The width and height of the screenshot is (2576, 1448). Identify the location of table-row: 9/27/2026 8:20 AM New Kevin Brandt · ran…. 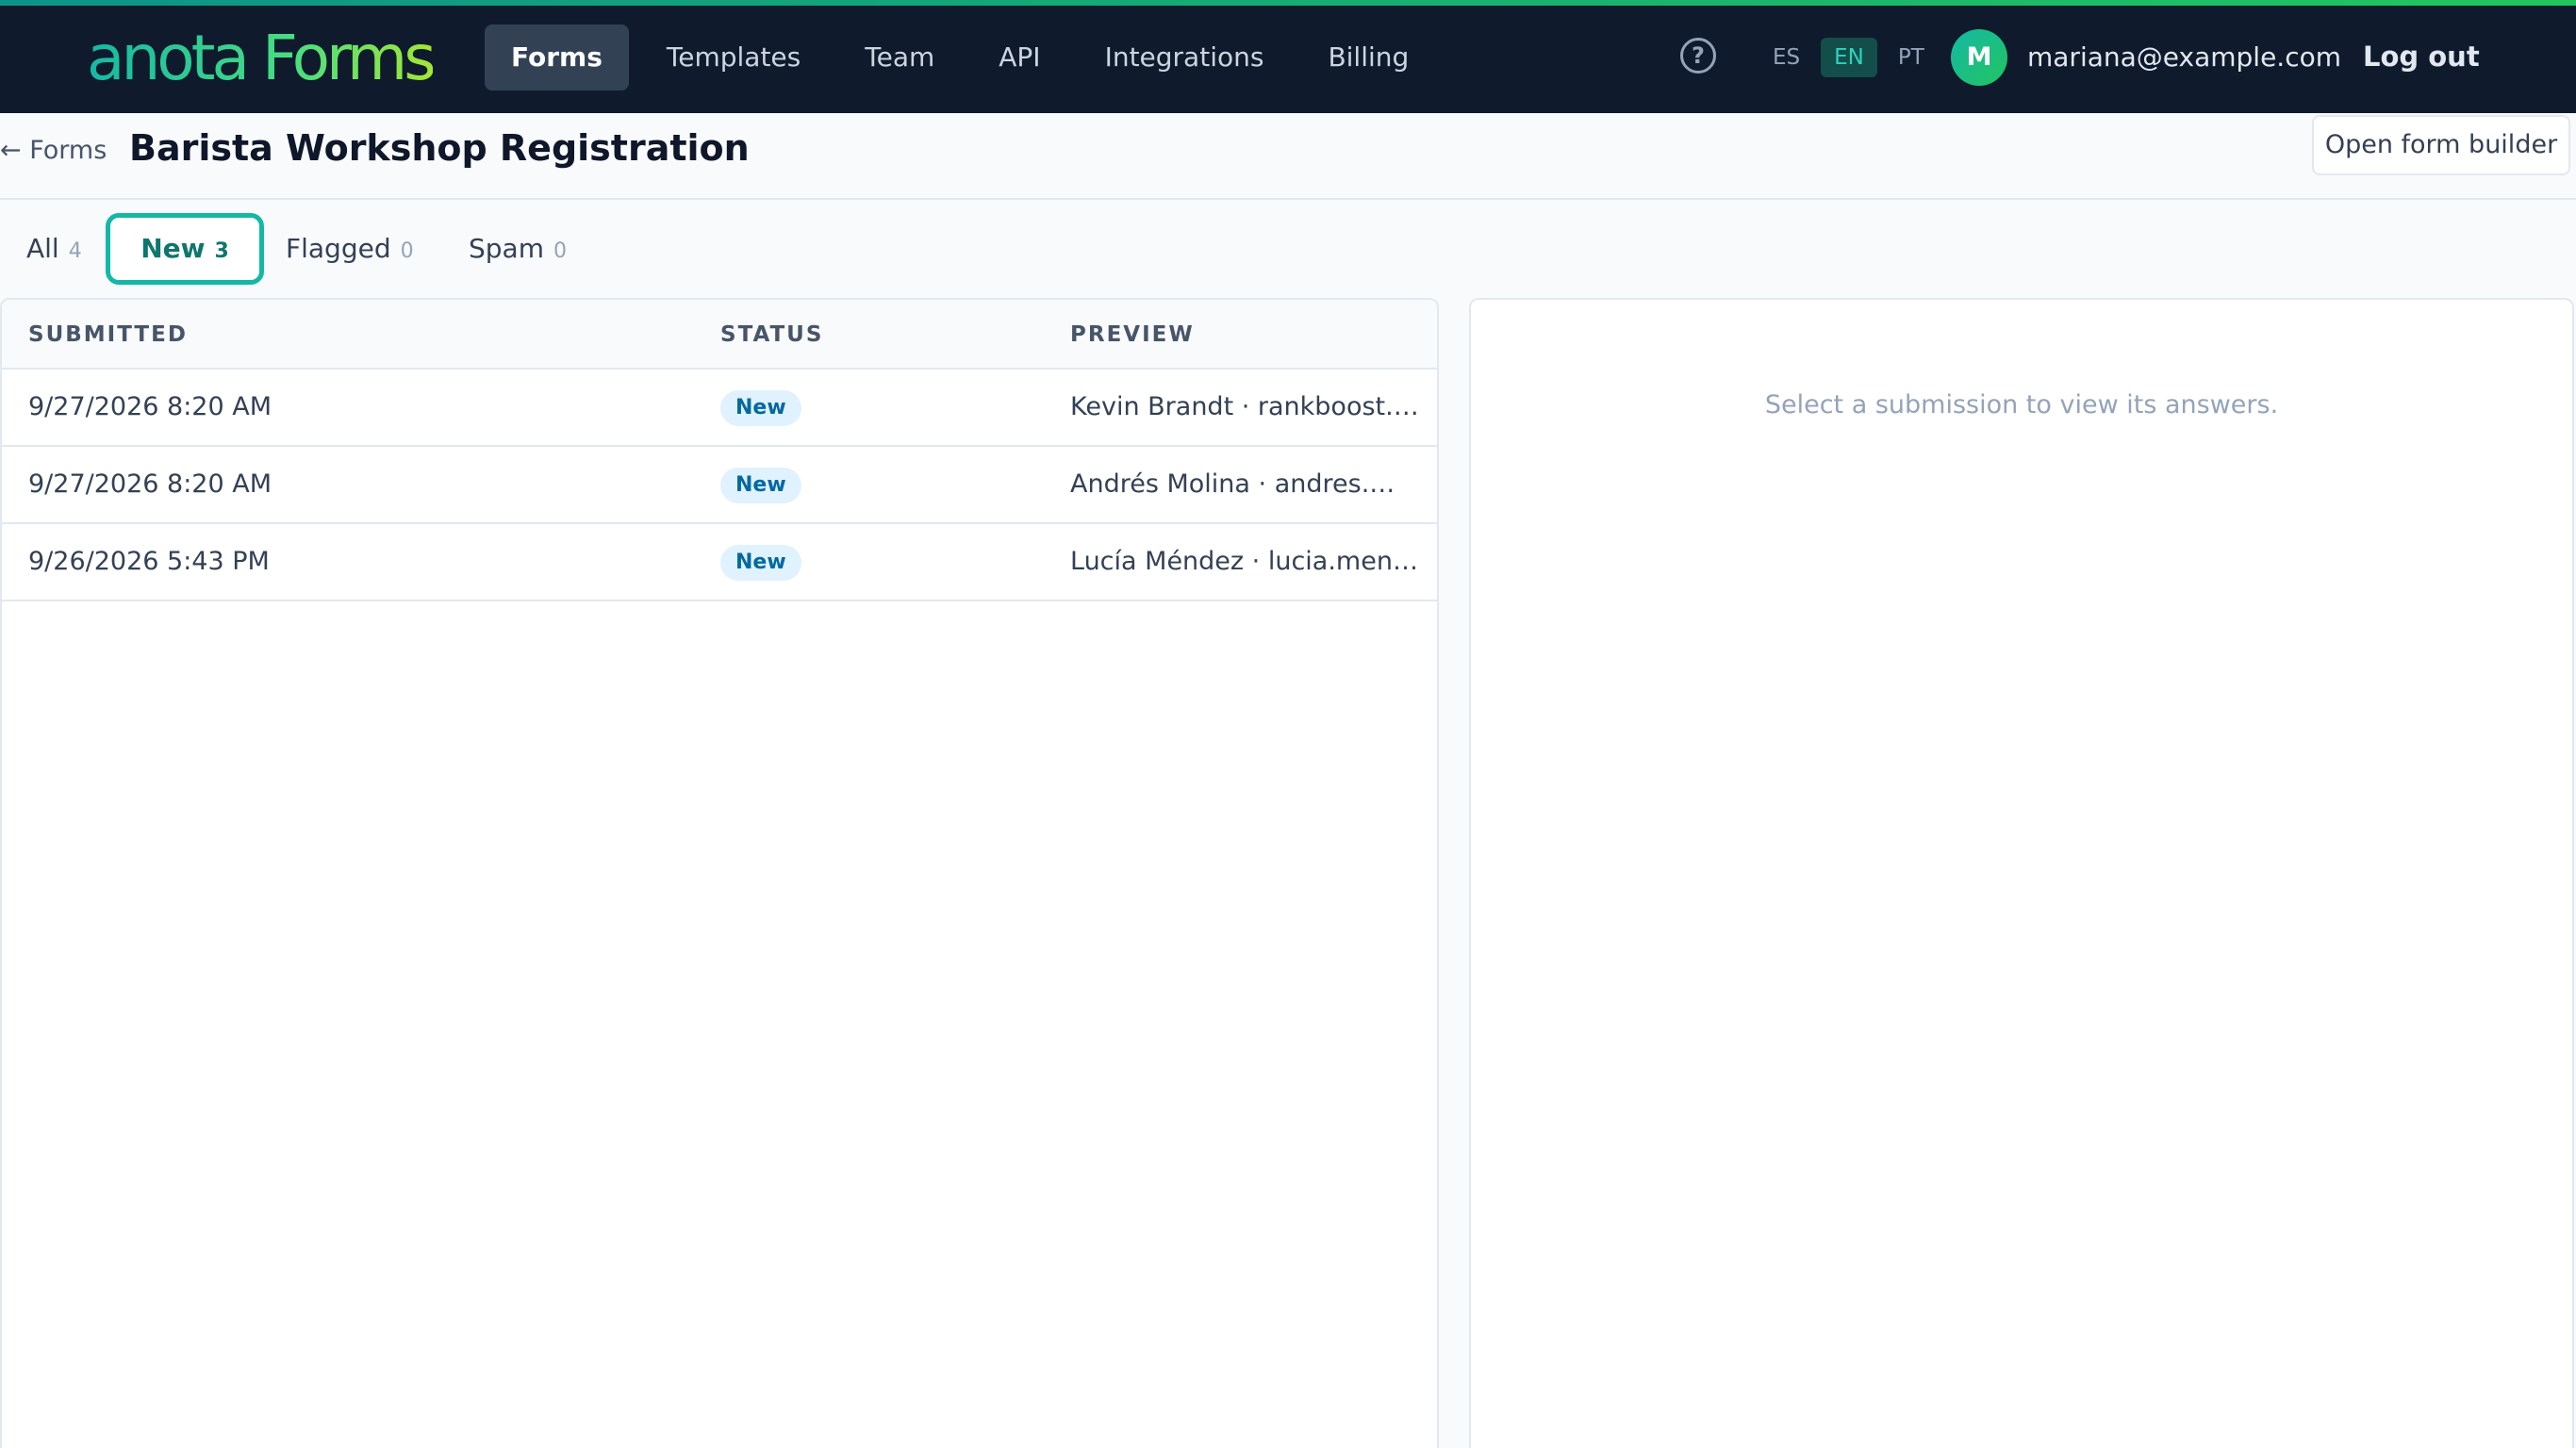
(719, 408).